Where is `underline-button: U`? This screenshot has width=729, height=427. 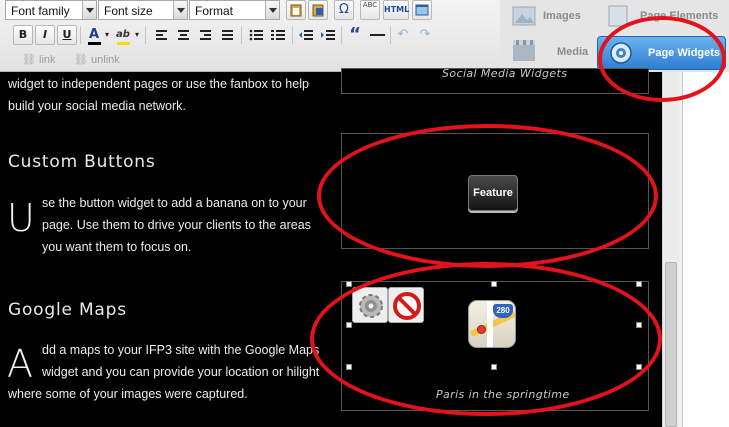 underline-button: U is located at coordinates (67, 35).